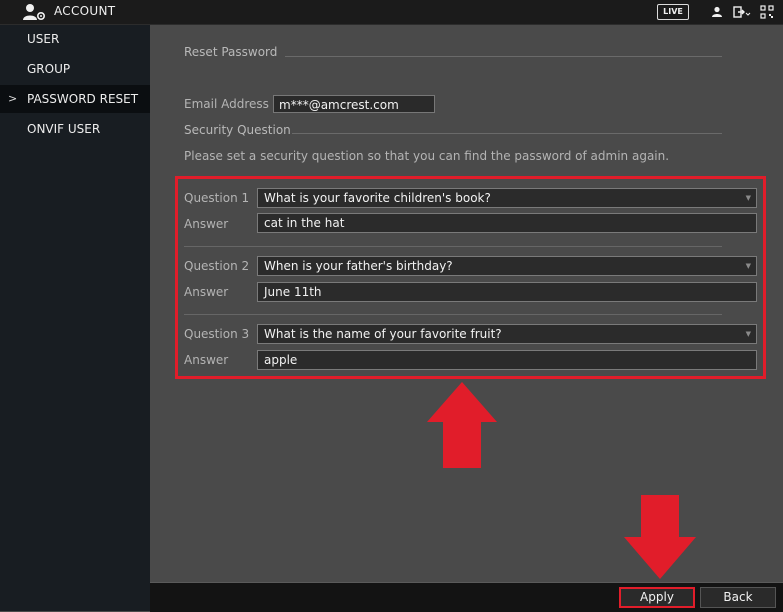 The height and width of the screenshot is (612, 783). I want to click on reset-password-section-title: Reset Password, so click(231, 52).